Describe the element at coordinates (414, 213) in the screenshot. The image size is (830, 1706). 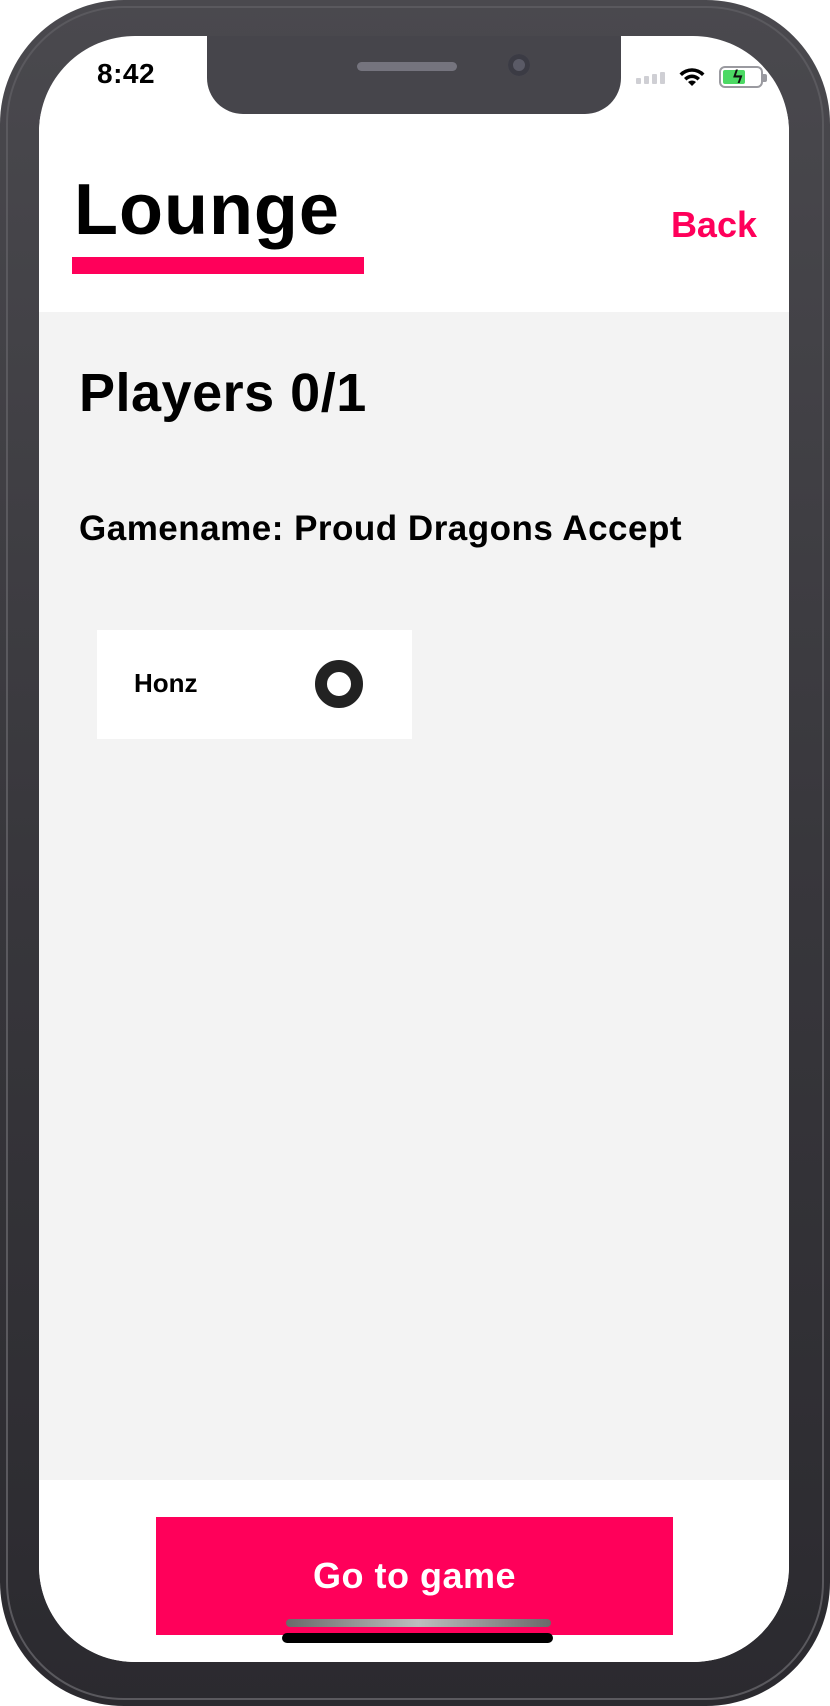
I see `header: Lounge Back` at that location.